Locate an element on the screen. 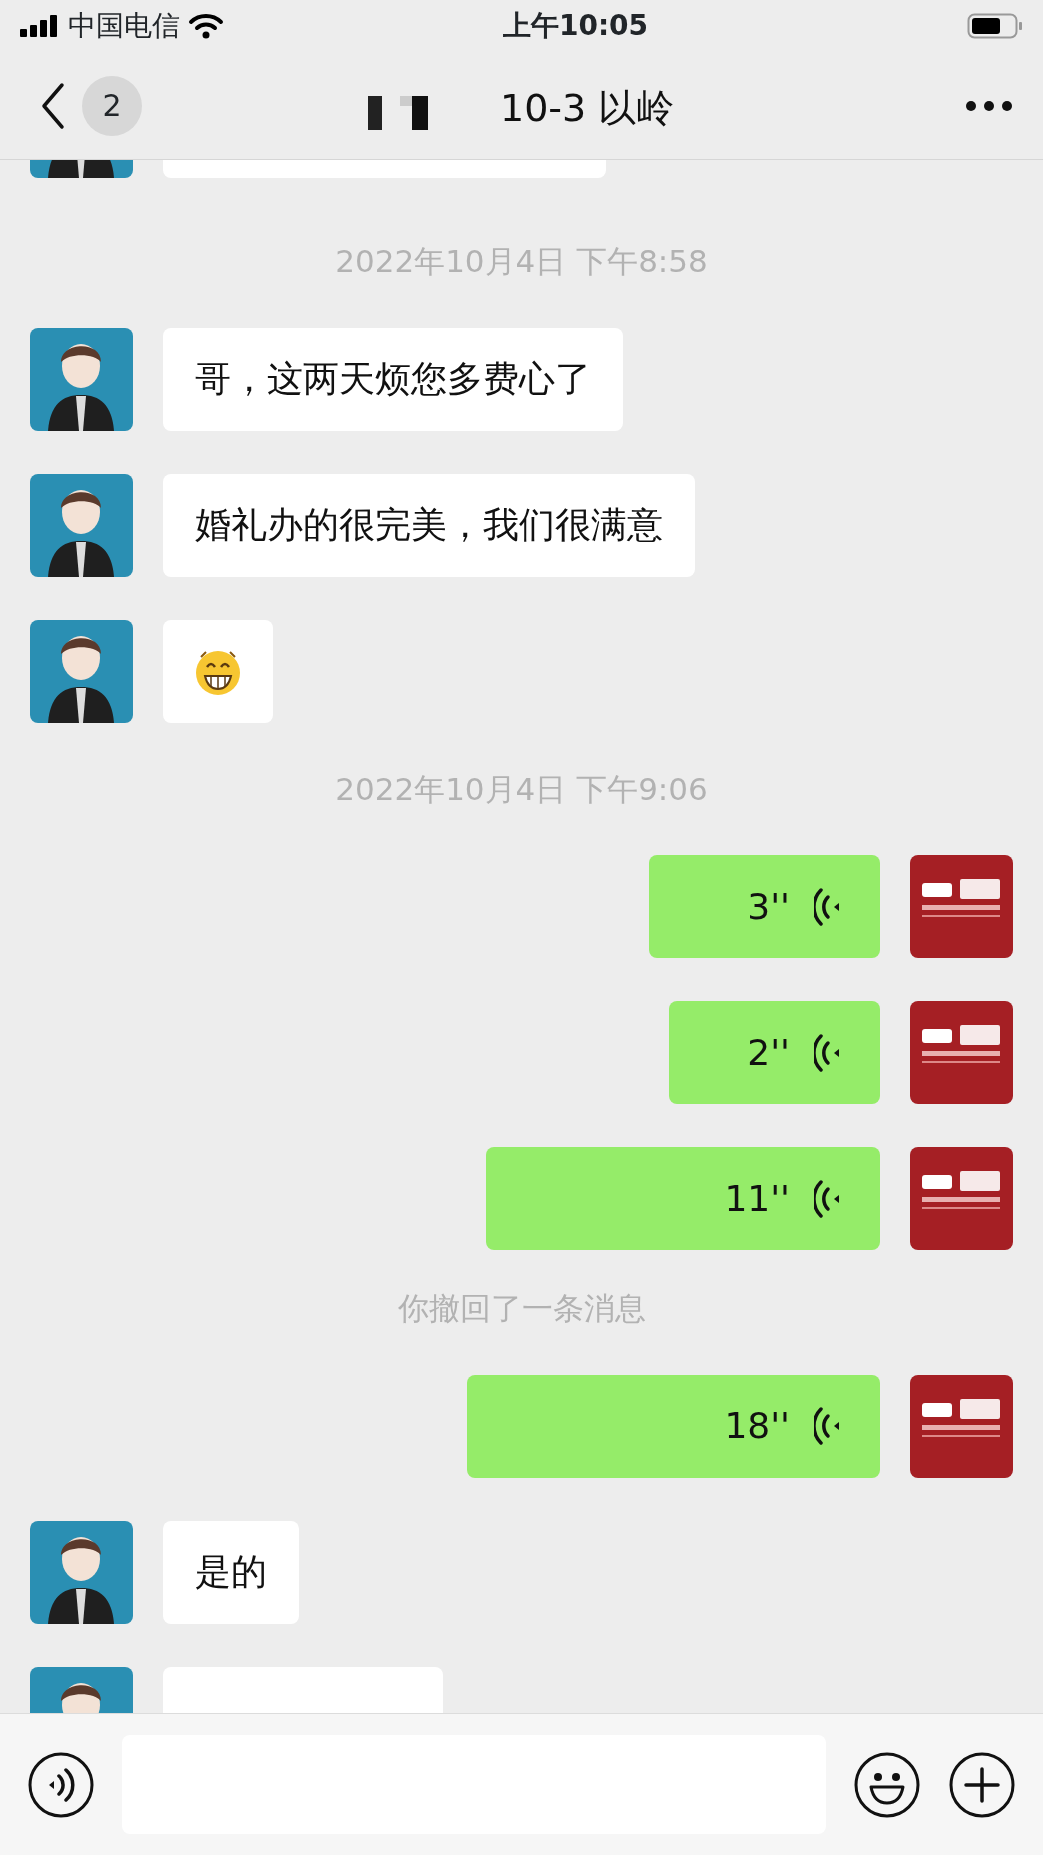  clock-time: 上午10:05 is located at coordinates (575, 26).